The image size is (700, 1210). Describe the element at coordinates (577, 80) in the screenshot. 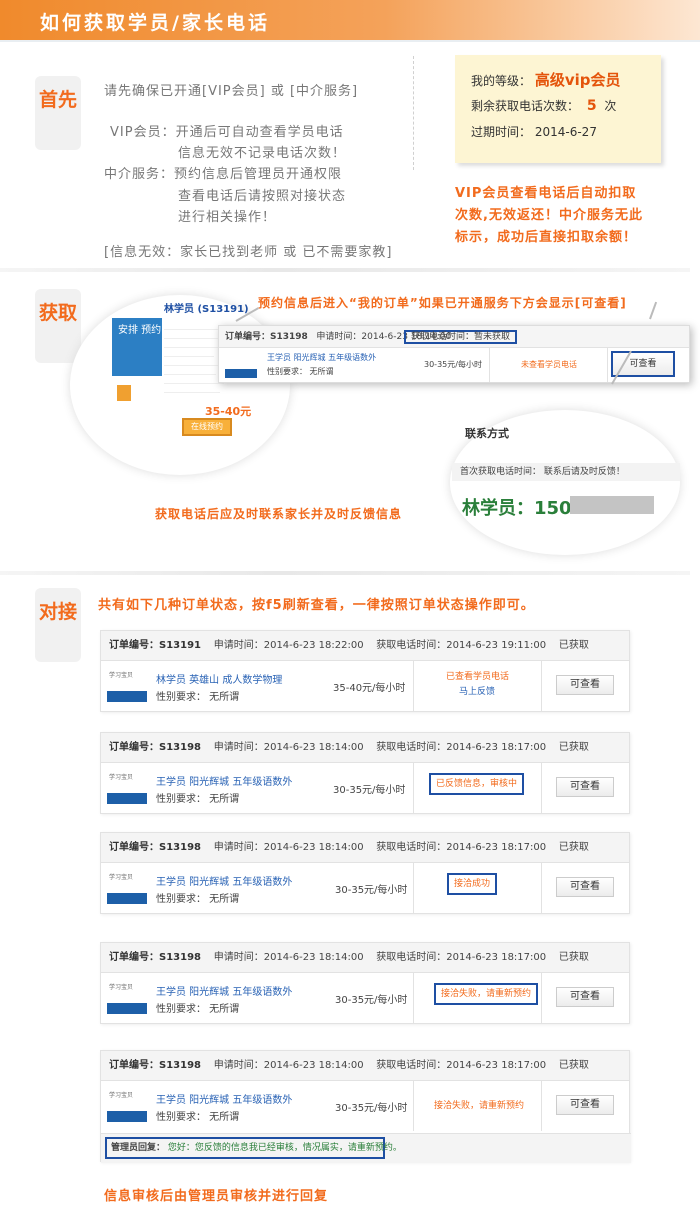

I see `level-value: 高级vip会员` at that location.